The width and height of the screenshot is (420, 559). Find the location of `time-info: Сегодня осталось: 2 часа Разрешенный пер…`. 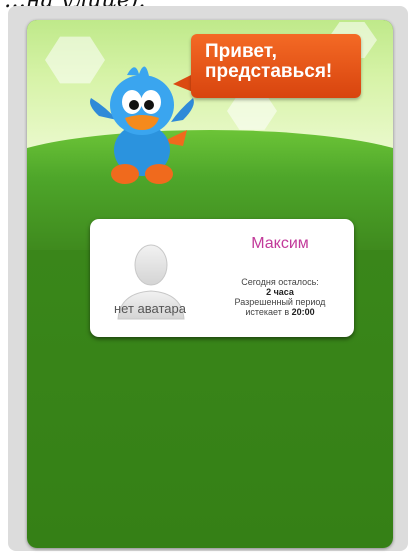

time-info: Сегодня осталось: 2 часа Разрешенный пер… is located at coordinates (280, 297).